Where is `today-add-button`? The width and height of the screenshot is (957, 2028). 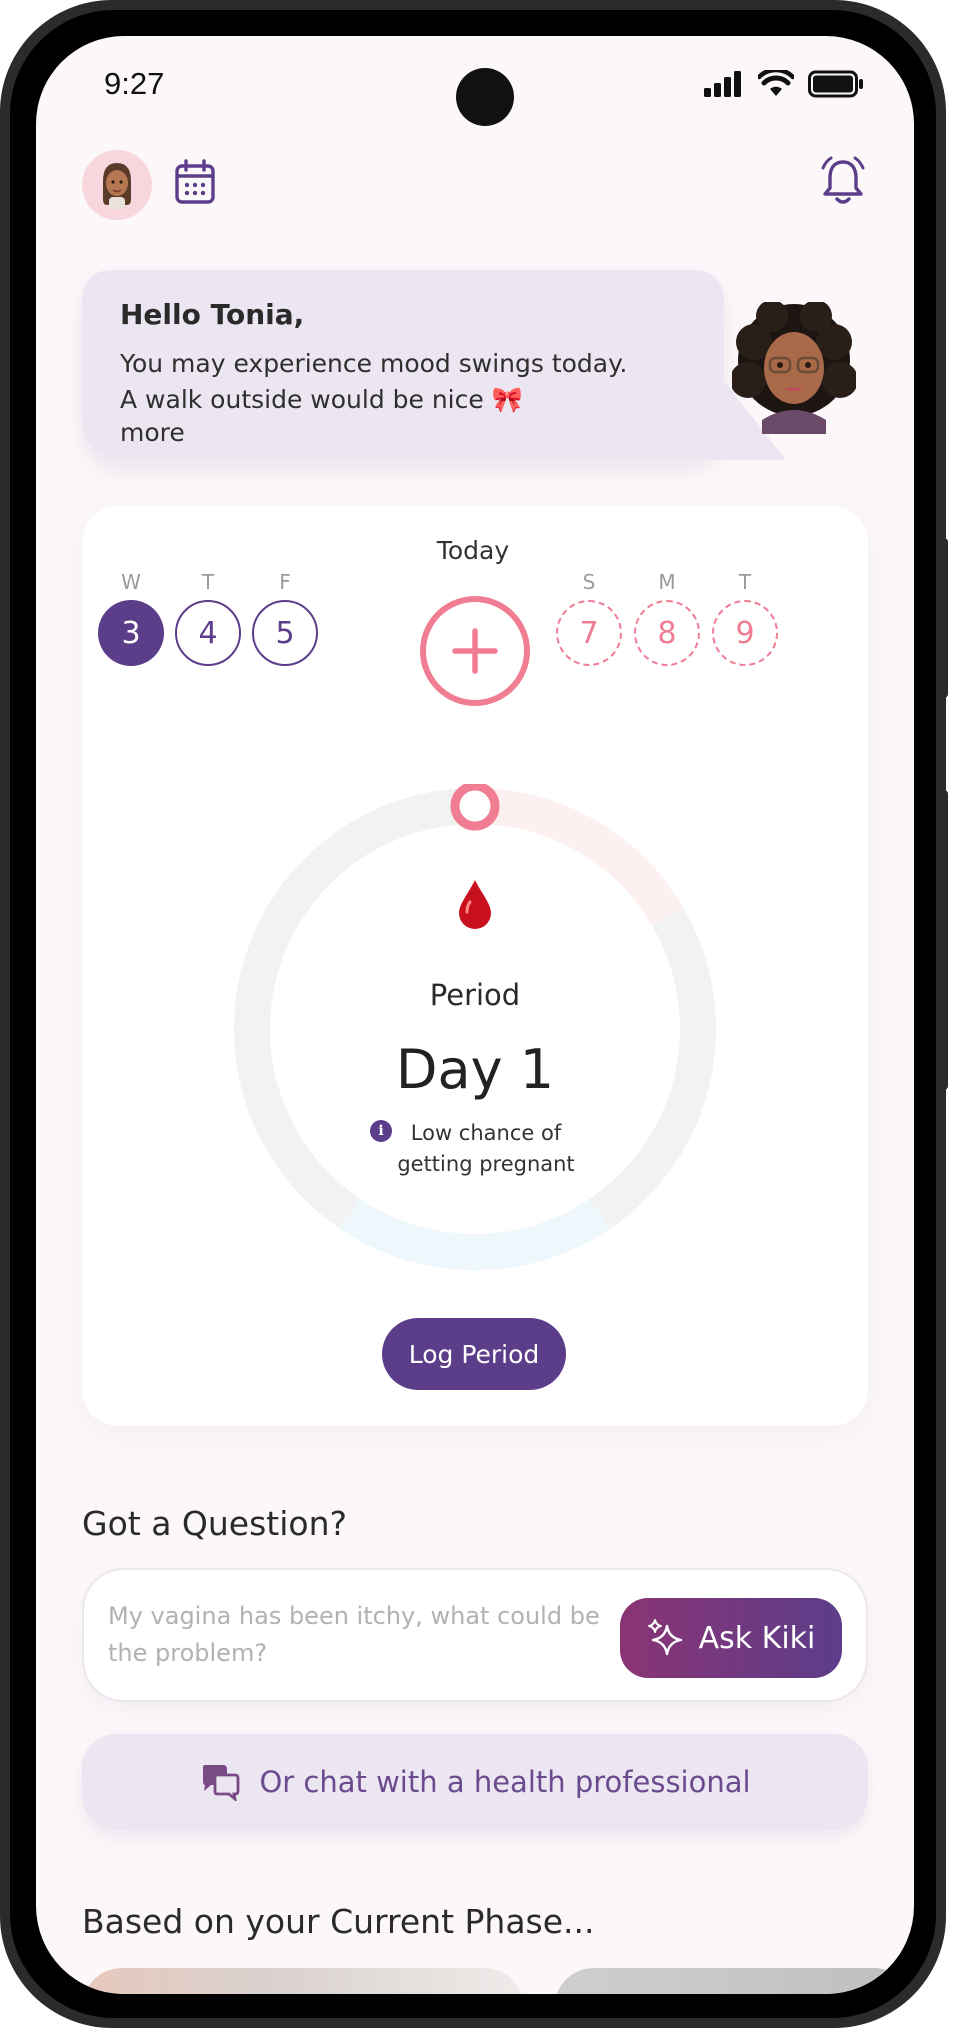 today-add-button is located at coordinates (475, 651).